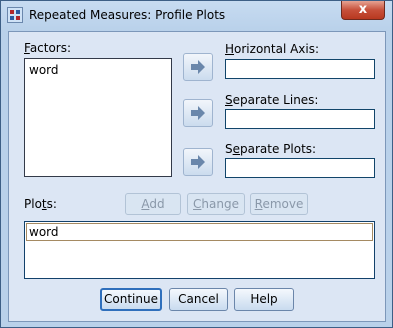 The width and height of the screenshot is (393, 328). I want to click on factors-listbox: word, so click(98, 117).